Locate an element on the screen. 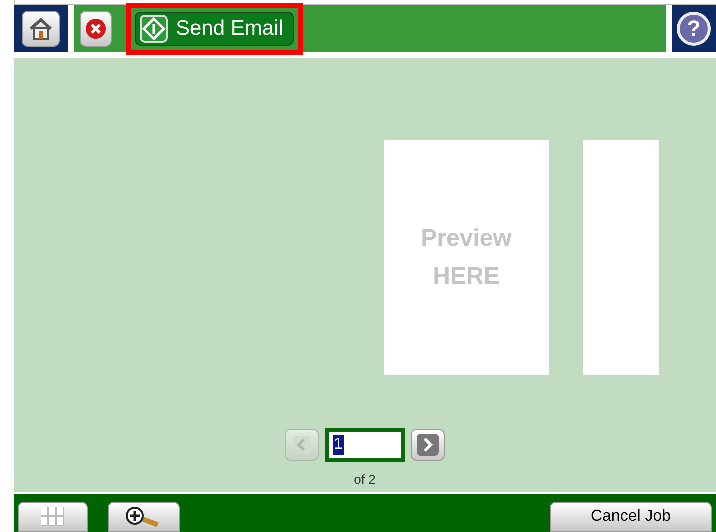 The width and height of the screenshot is (716, 532). grid-icon is located at coordinates (53, 517).